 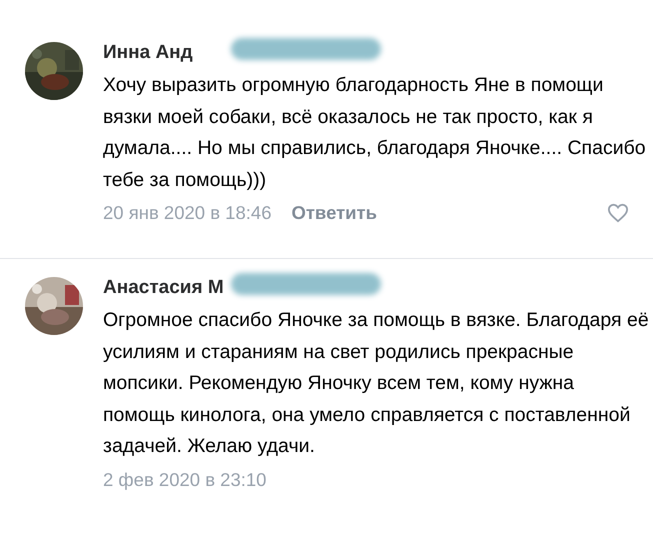 What do you see at coordinates (148, 53) in the screenshot?
I see `author-name: Инна Анд` at bounding box center [148, 53].